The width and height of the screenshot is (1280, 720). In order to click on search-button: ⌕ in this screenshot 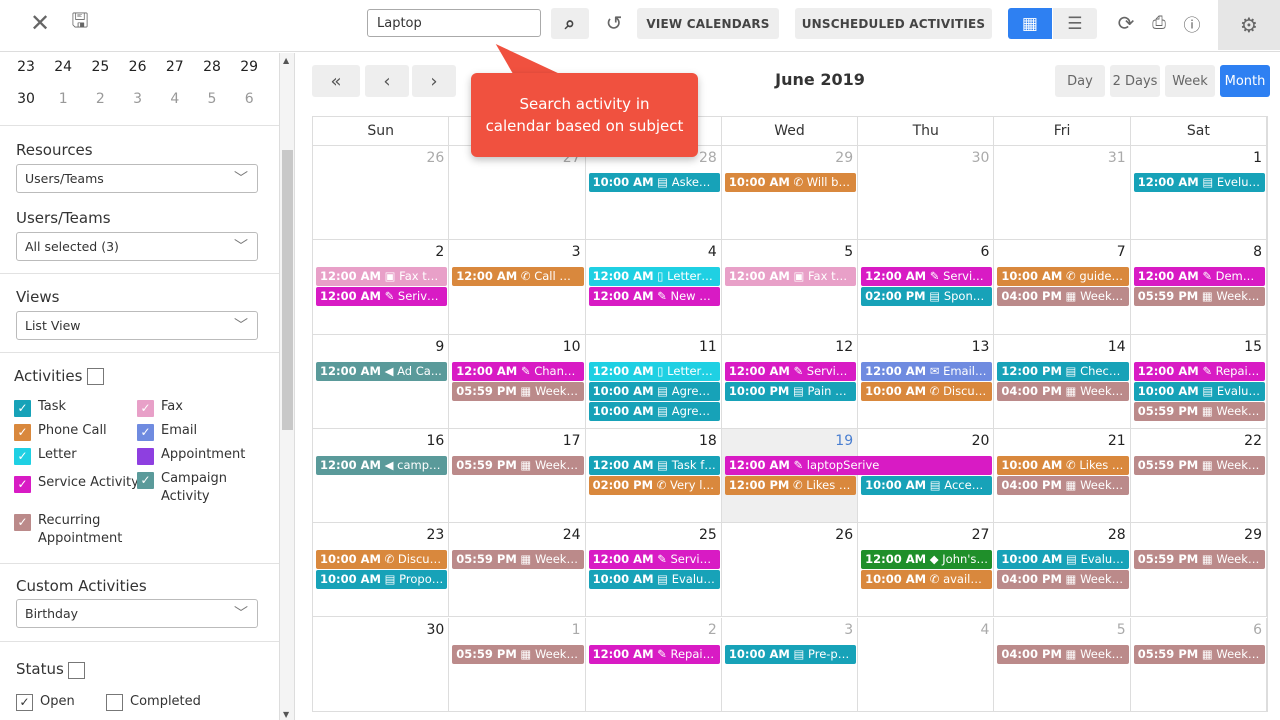, I will do `click(570, 23)`.